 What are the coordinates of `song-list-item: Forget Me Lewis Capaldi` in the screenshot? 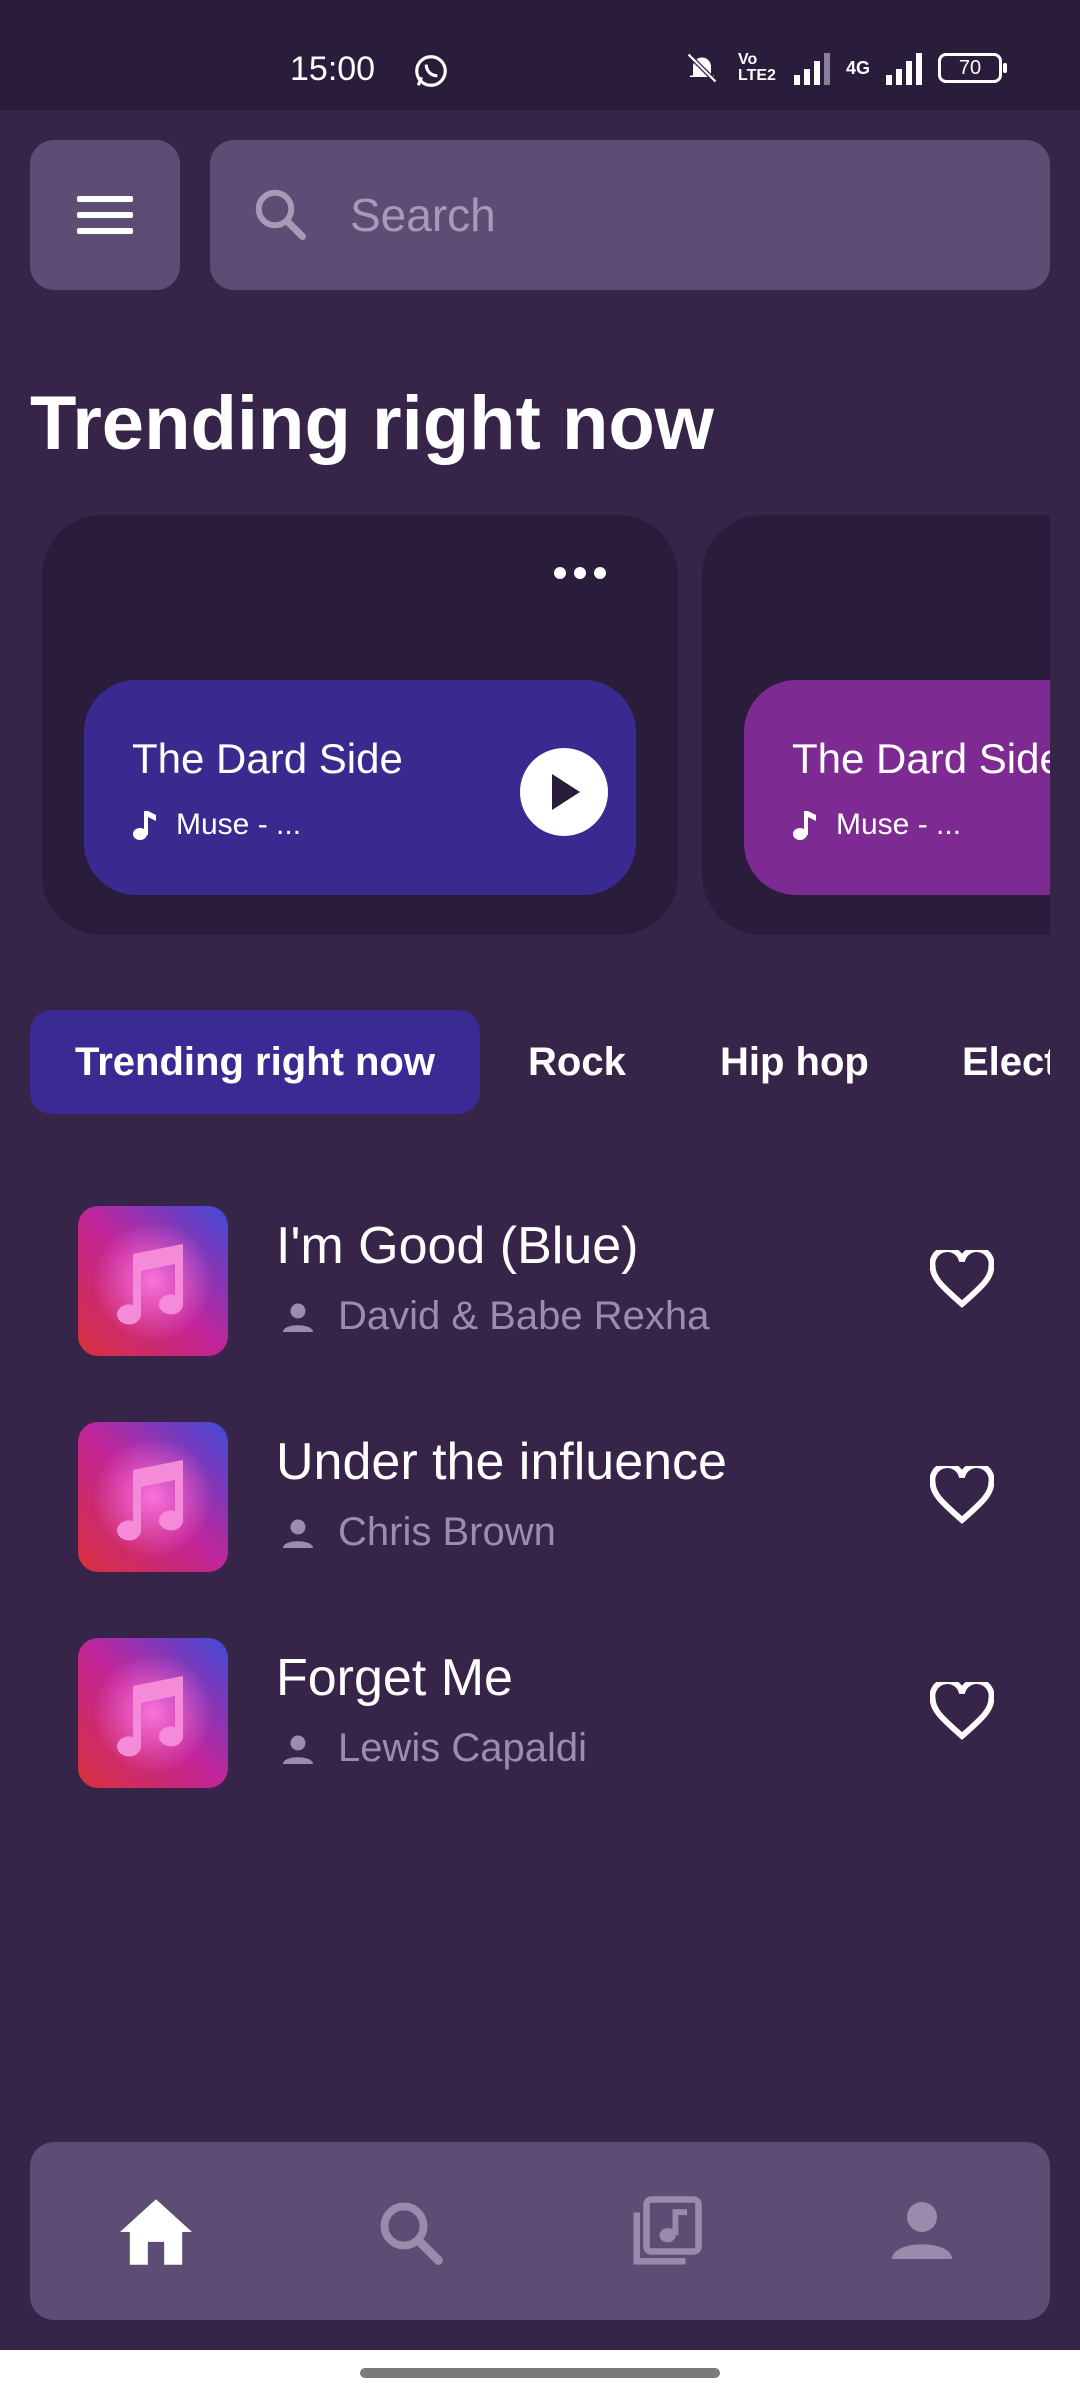 It's located at (548, 1713).